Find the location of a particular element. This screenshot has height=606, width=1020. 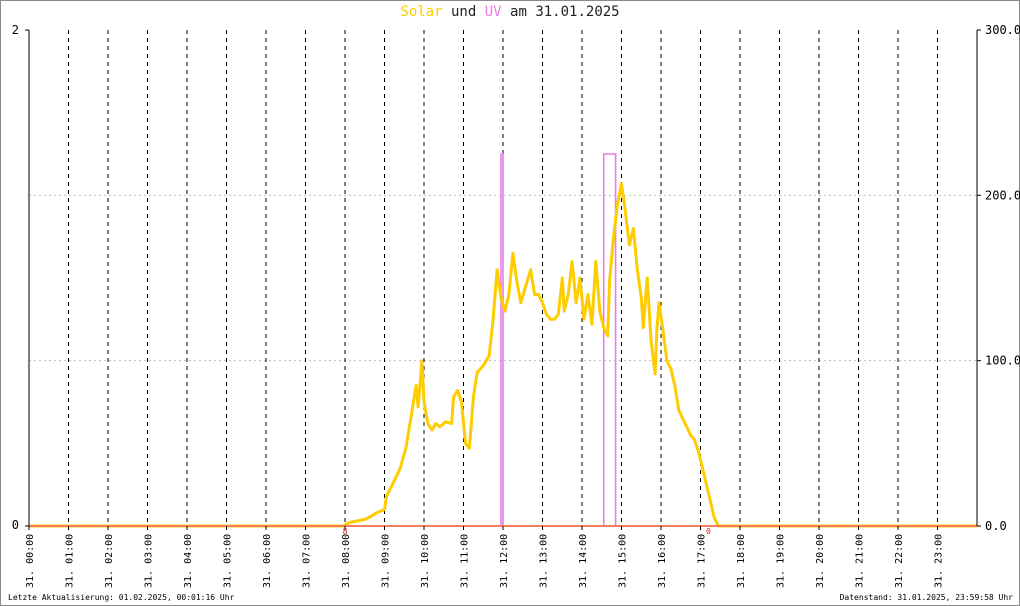

x-tick-label: 31. 19:00 is located at coordinates (781, 561).